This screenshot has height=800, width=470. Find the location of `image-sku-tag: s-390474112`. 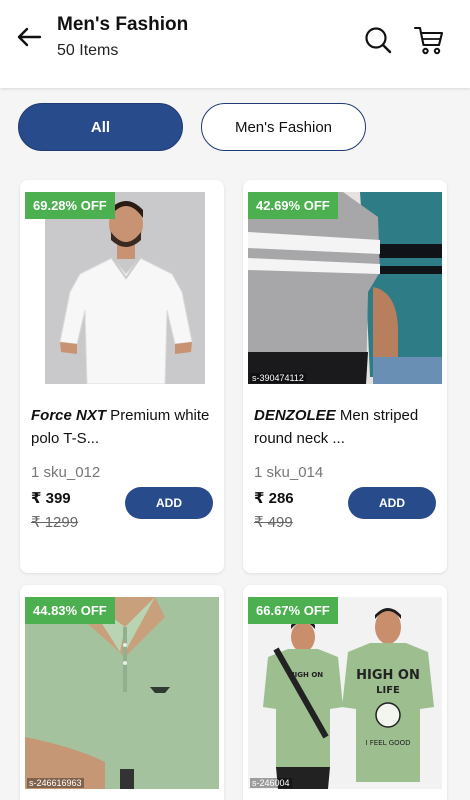

image-sku-tag: s-390474112 is located at coordinates (278, 378).